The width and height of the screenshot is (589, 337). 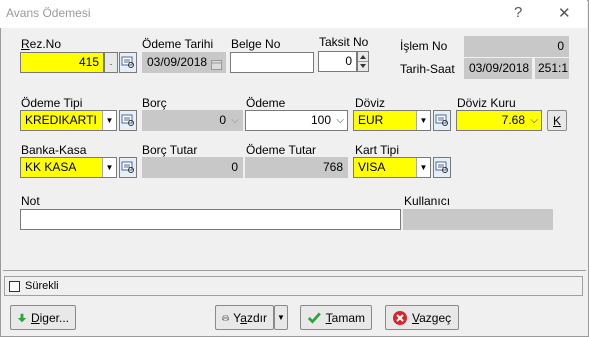 What do you see at coordinates (192, 120) in the screenshot?
I see `borc-select: 0 ⌵` at bounding box center [192, 120].